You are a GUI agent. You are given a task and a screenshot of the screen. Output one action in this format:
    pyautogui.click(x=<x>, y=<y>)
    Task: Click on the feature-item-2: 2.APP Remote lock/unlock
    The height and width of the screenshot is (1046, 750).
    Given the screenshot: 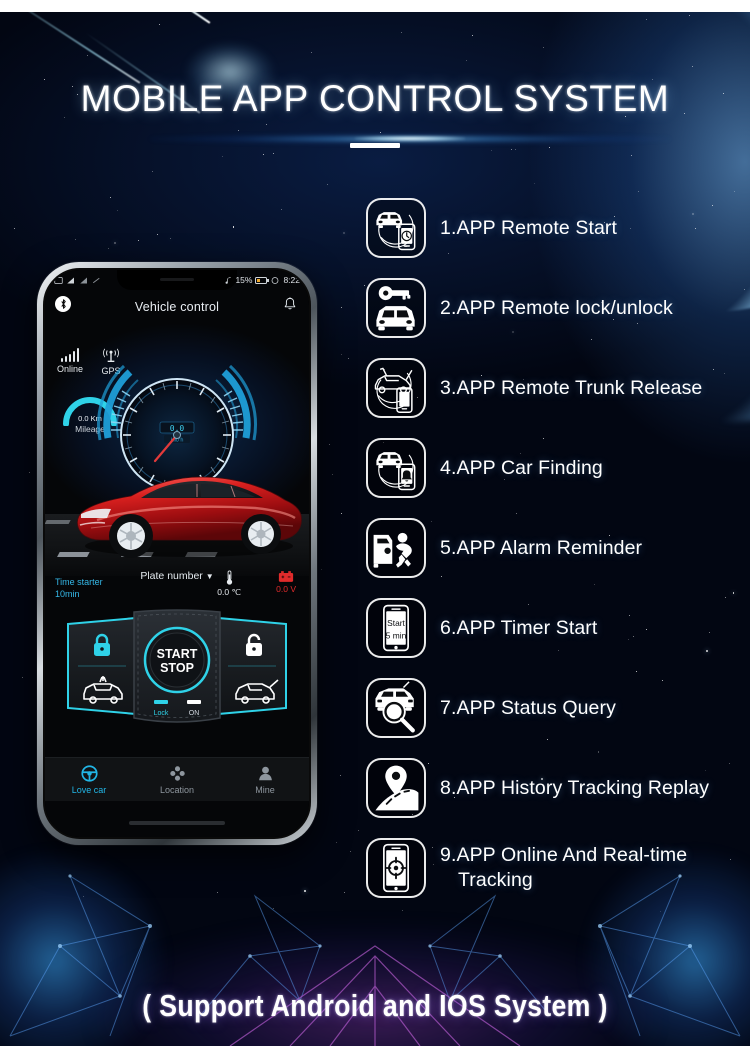 What is the action you would take?
    pyautogui.click(x=558, y=308)
    